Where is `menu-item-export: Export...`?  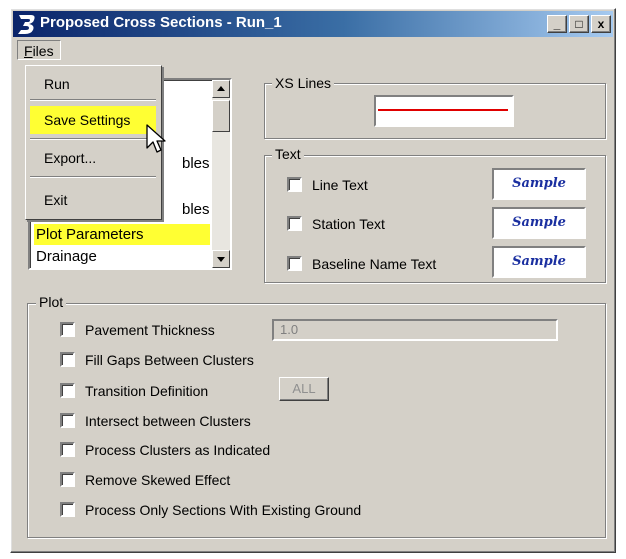 menu-item-export: Export... is located at coordinates (93, 158).